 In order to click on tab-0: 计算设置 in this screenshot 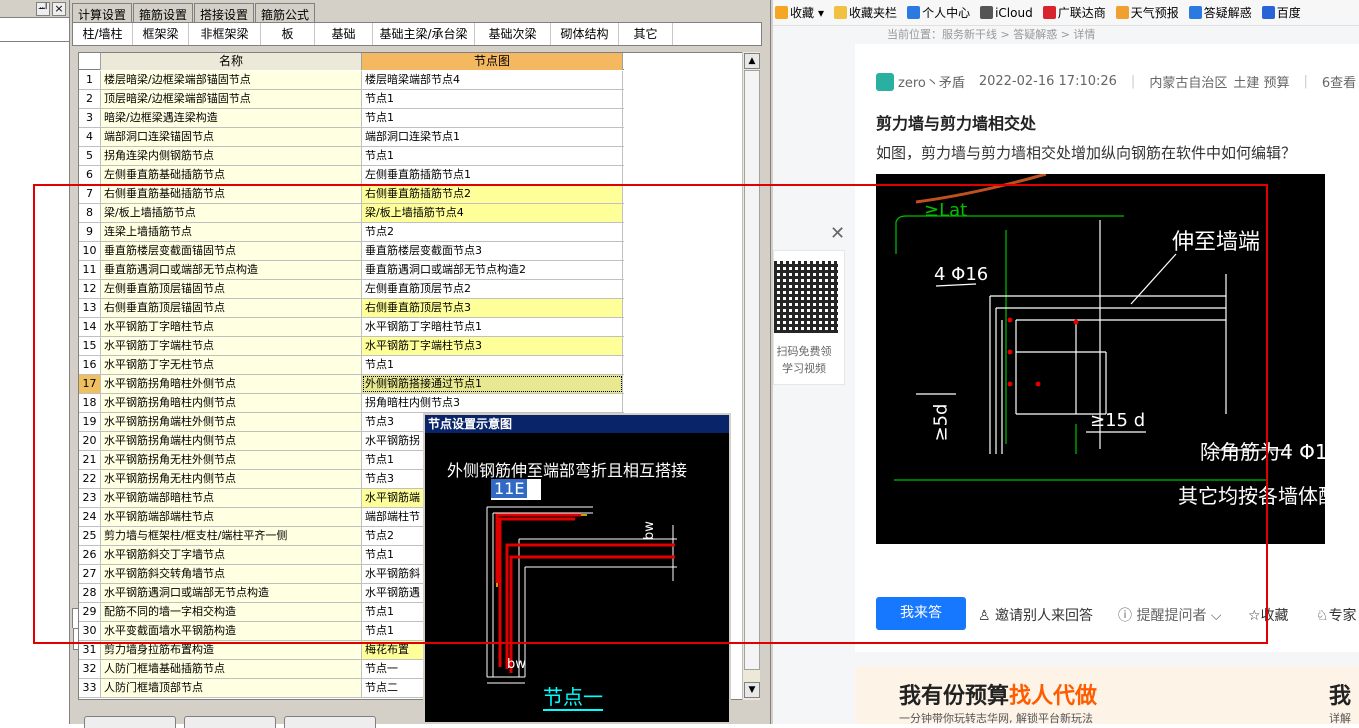, I will do `click(102, 12)`.